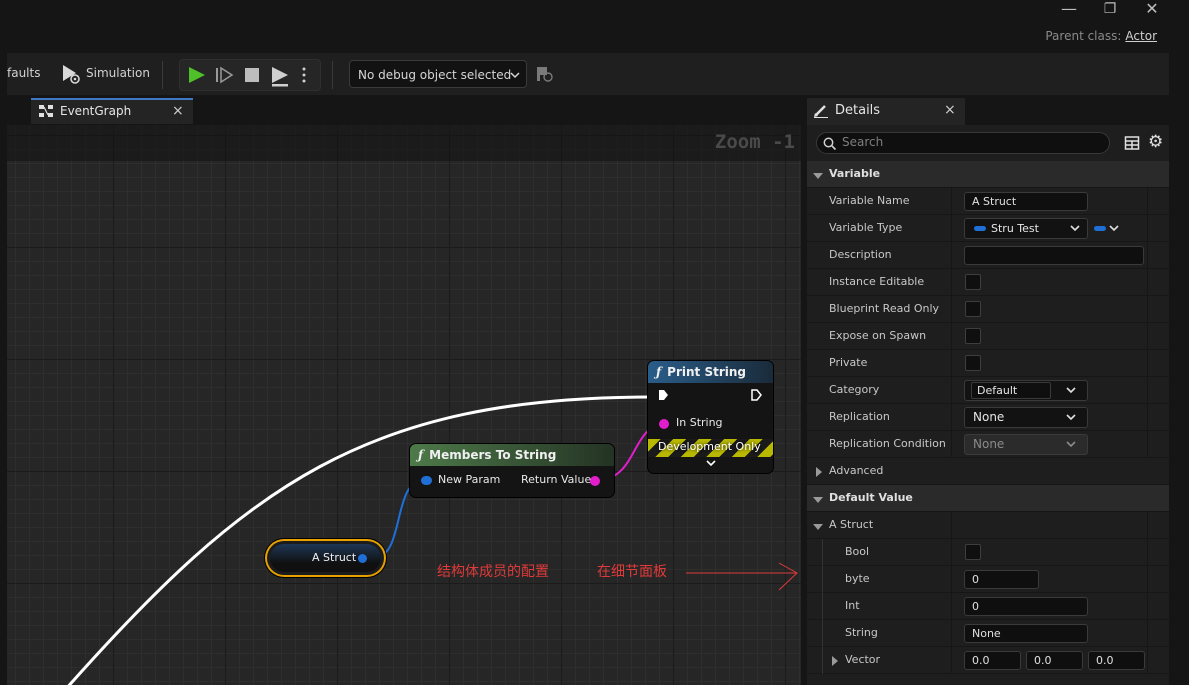 This screenshot has width=1189, height=685. What do you see at coordinates (1026, 417) in the screenshot?
I see `replication-select: None` at bounding box center [1026, 417].